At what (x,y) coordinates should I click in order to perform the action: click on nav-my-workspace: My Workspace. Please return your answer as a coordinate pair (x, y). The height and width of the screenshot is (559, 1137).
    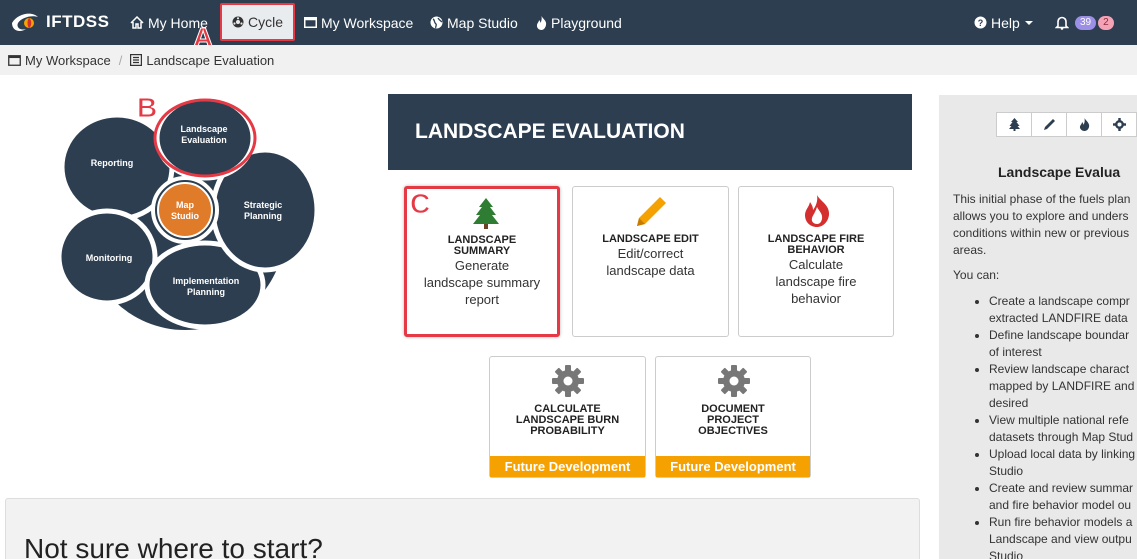
    Looking at the image, I should click on (358, 22).